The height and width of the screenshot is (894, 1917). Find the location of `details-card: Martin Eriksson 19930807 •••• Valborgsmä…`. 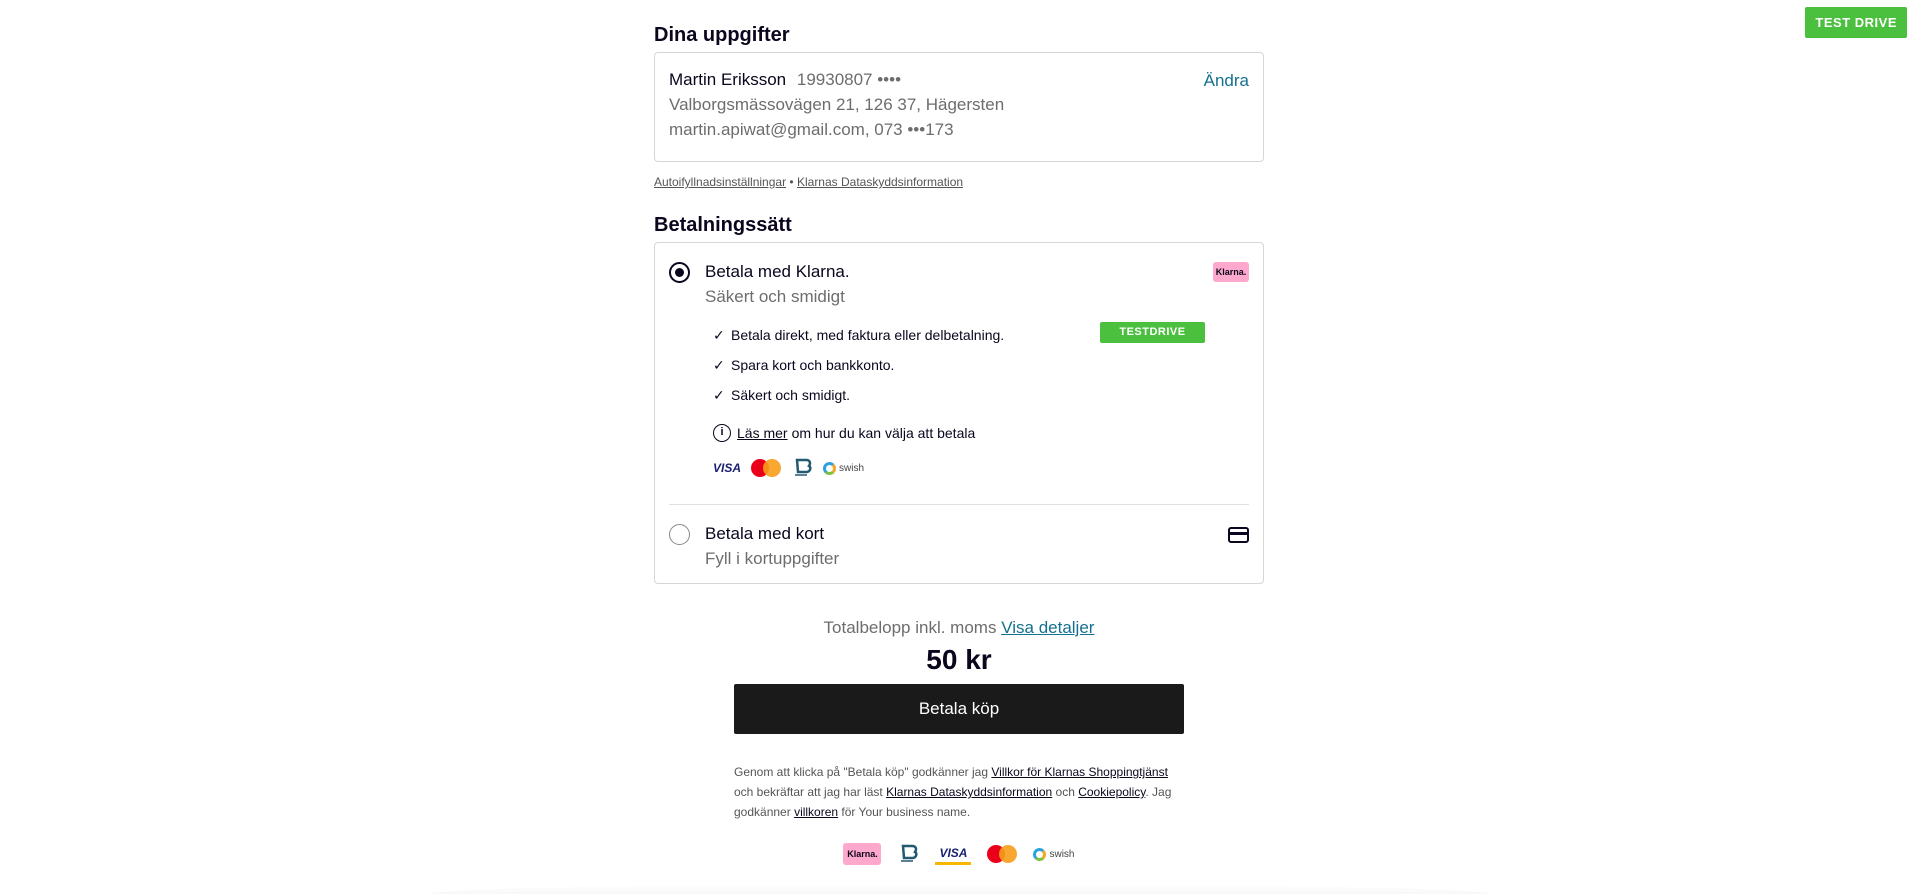

details-card: Martin Eriksson 19930807 •••• Valborgsmä… is located at coordinates (959, 107).